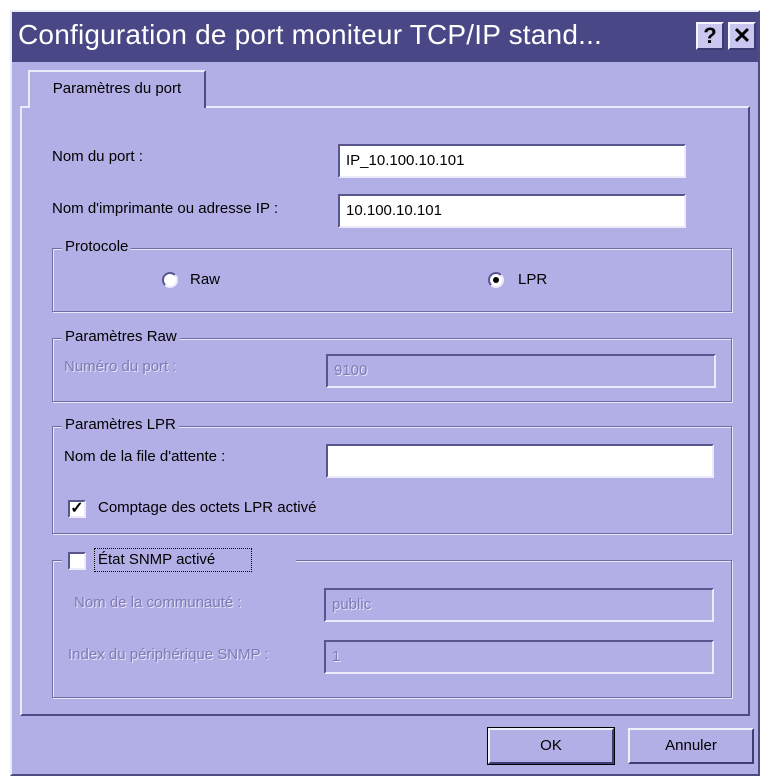 Image resolution: width=760 pixels, height=776 pixels. Describe the element at coordinates (120, 366) in the screenshot. I see `port-number-label: Numéro du port :` at that location.